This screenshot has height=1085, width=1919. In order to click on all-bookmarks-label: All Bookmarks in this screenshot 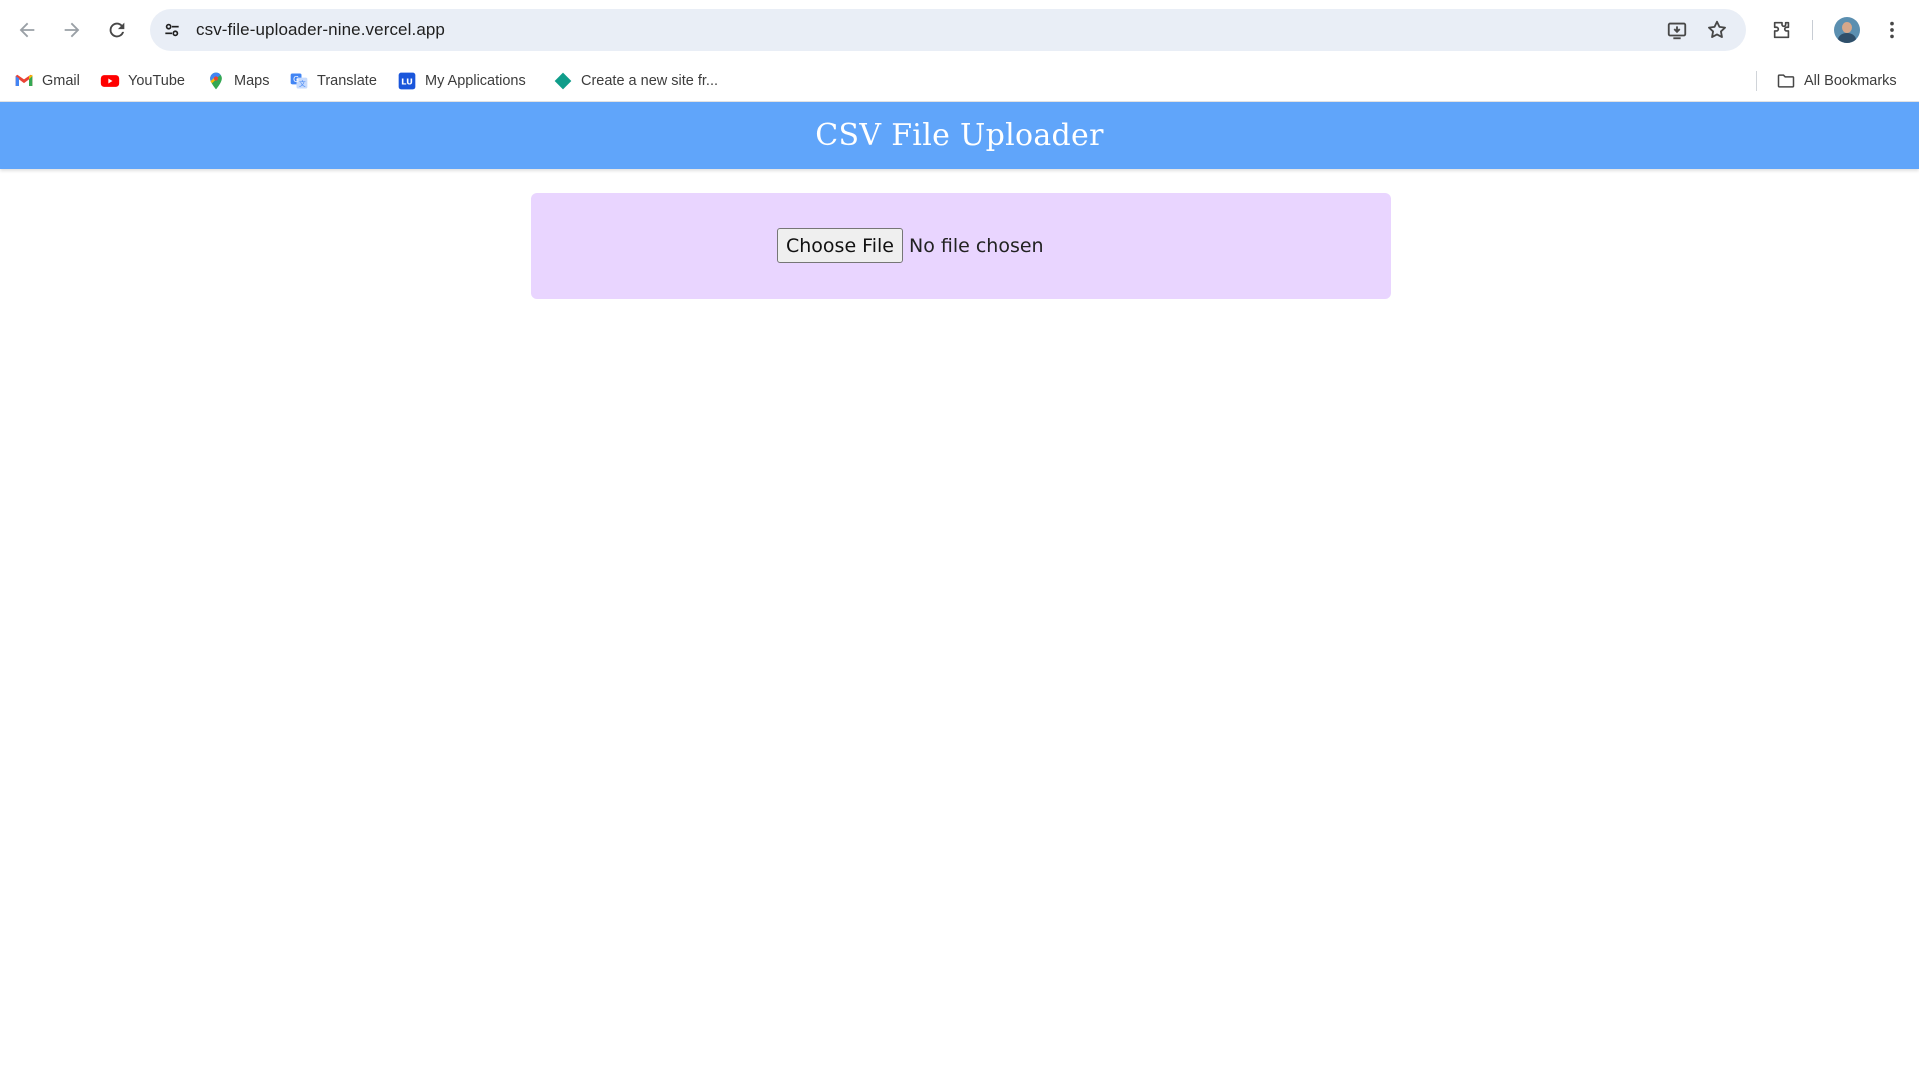, I will do `click(1850, 81)`.